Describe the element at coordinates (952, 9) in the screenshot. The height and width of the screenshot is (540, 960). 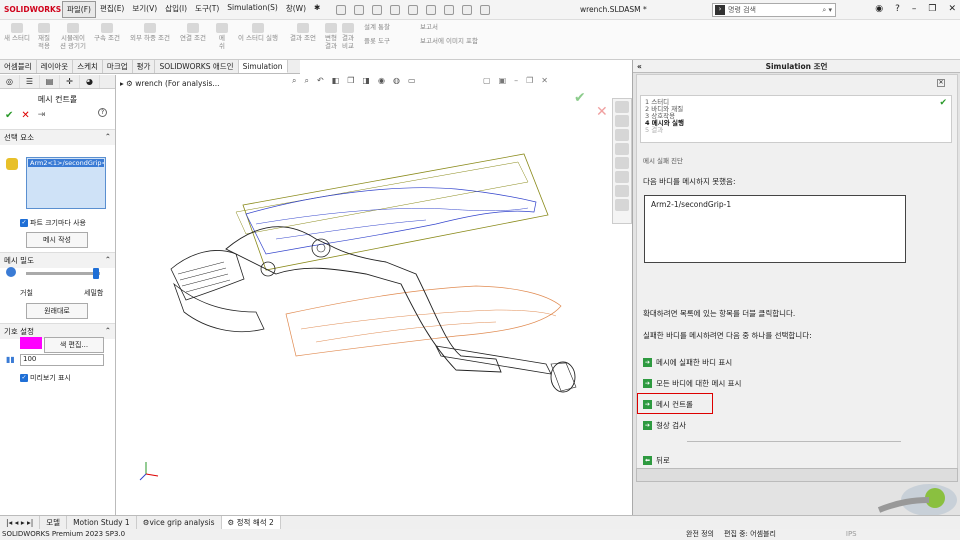
I see `close-icon: ✕` at that location.